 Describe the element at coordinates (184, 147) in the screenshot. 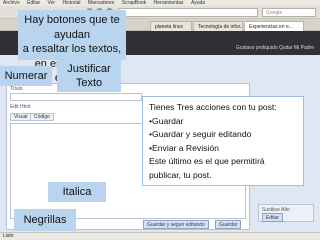

I see `action-item-enviar-revision: •Enviar a Revisión` at that location.